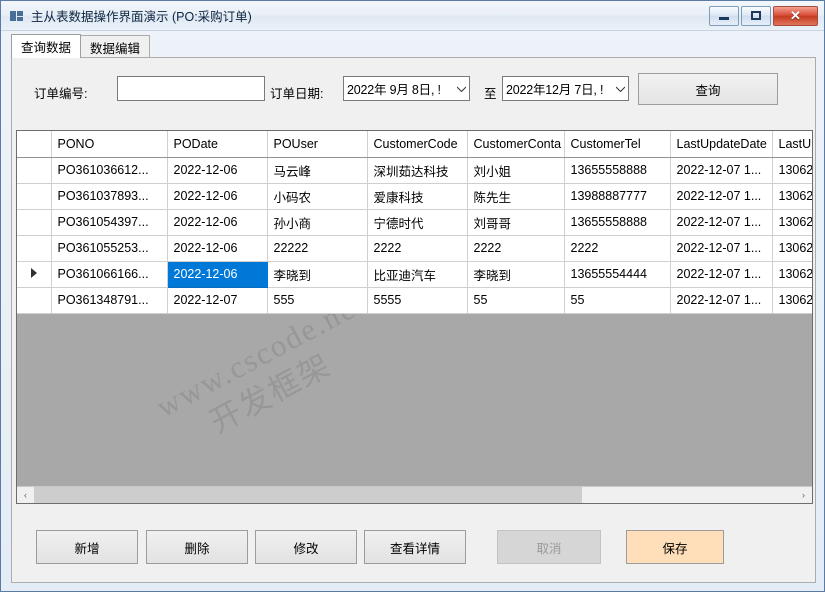  What do you see at coordinates (617, 196) in the screenshot?
I see `cell-ctel: 13988887777` at bounding box center [617, 196].